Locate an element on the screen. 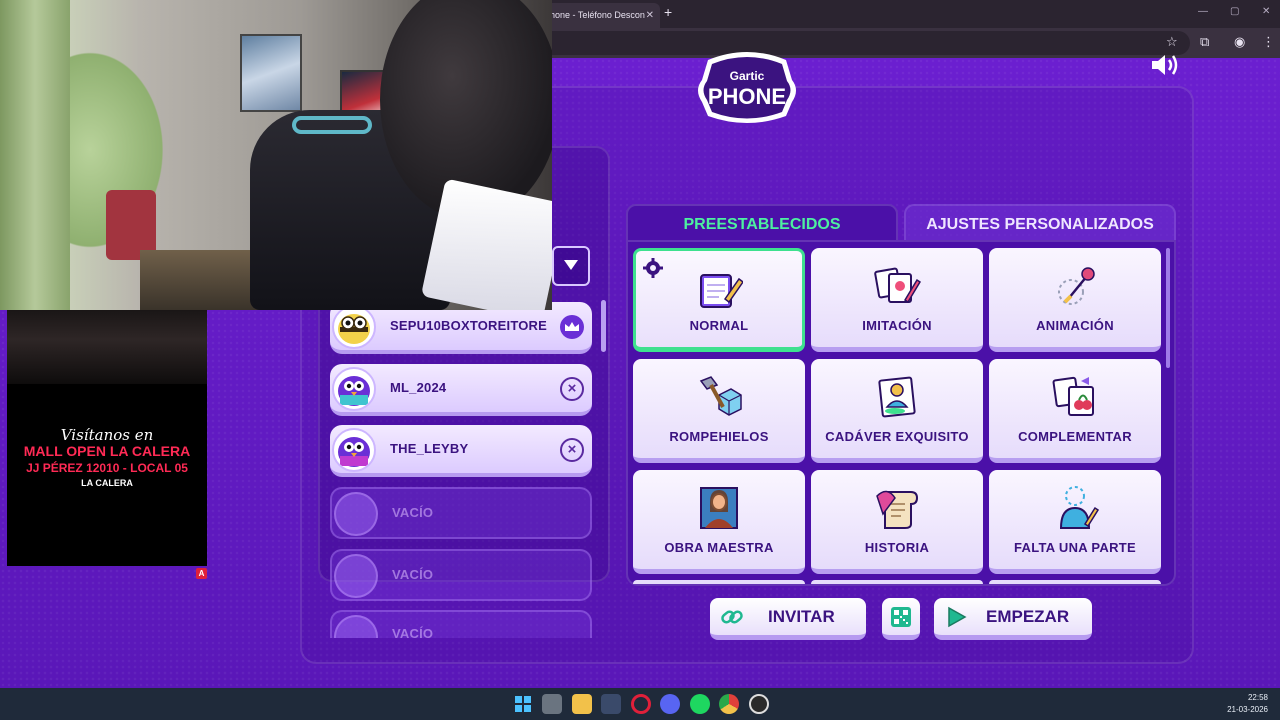  clock-date: 21-03-2026 is located at coordinates (1247, 709).